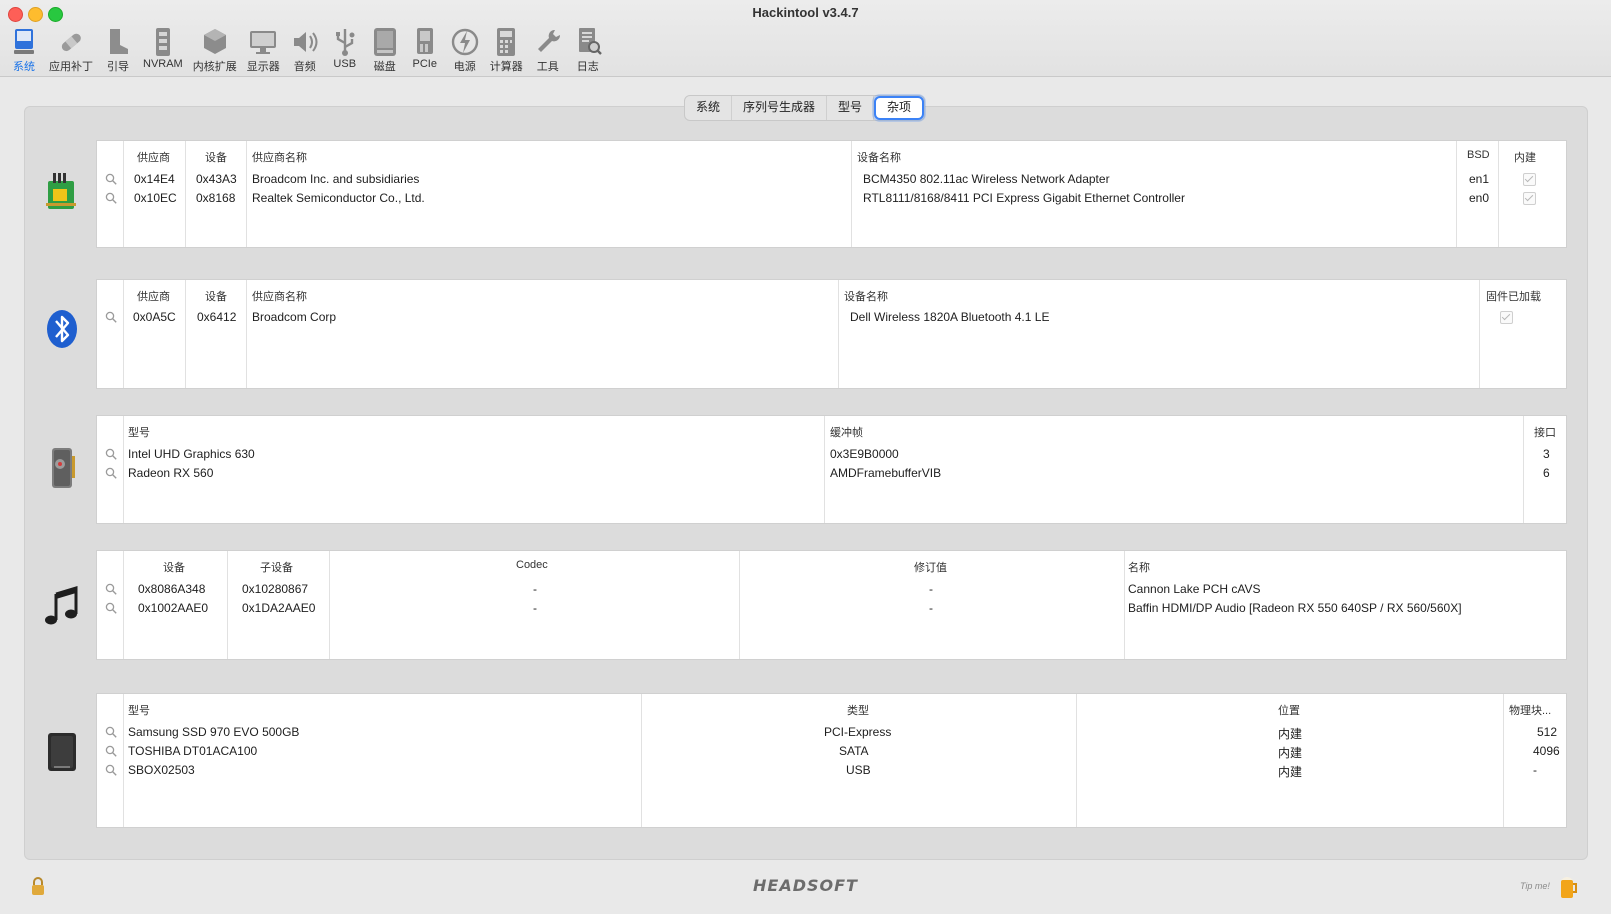  What do you see at coordinates (851, 108) in the screenshot?
I see `tab-model: 型号` at bounding box center [851, 108].